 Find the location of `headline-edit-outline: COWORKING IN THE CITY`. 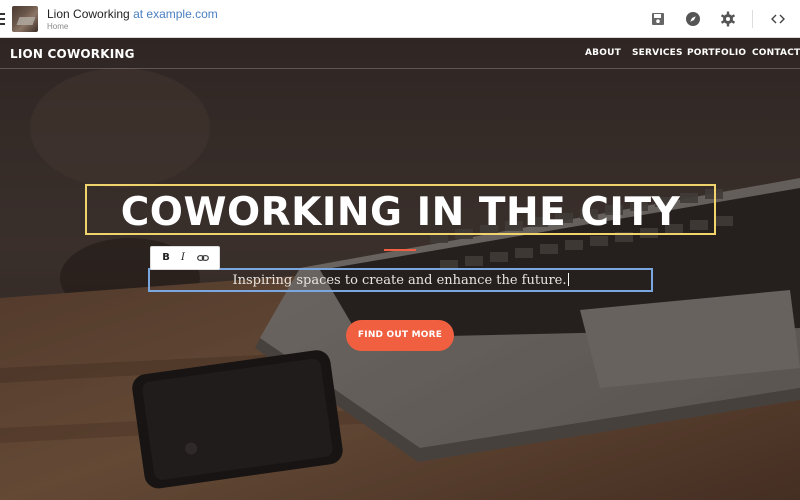

headline-edit-outline: COWORKING IN THE CITY is located at coordinates (400, 209).